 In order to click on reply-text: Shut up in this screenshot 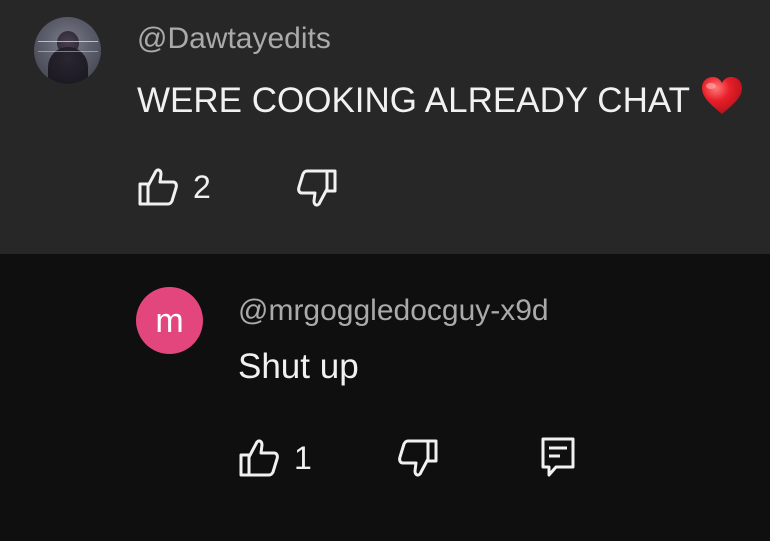, I will do `click(298, 366)`.